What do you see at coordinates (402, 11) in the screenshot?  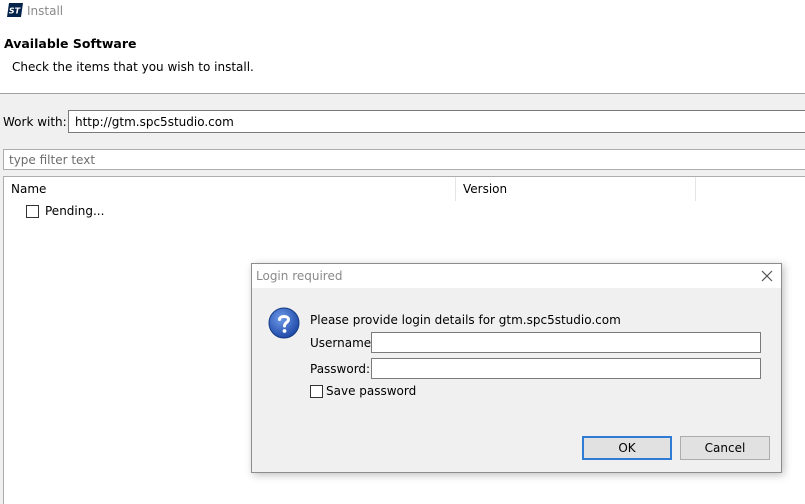 I see `window-titlebar: ST Install` at bounding box center [402, 11].